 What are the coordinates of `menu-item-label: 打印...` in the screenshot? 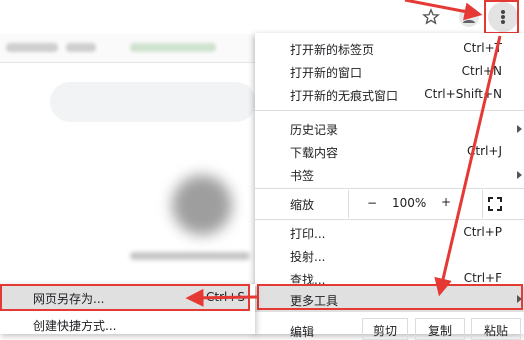 It's located at (308, 234).